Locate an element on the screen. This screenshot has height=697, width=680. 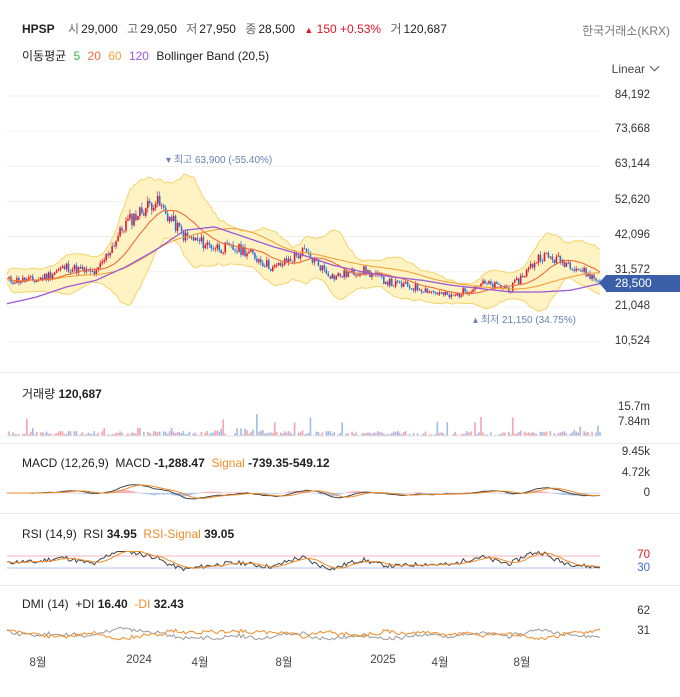
rsi-value: 34.95 is located at coordinates (121, 534).